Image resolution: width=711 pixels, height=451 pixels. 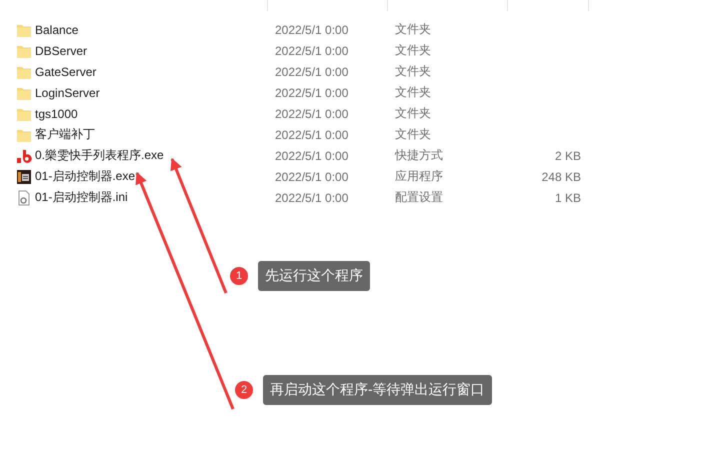 I want to click on type-text: 快捷方式, so click(x=419, y=155).